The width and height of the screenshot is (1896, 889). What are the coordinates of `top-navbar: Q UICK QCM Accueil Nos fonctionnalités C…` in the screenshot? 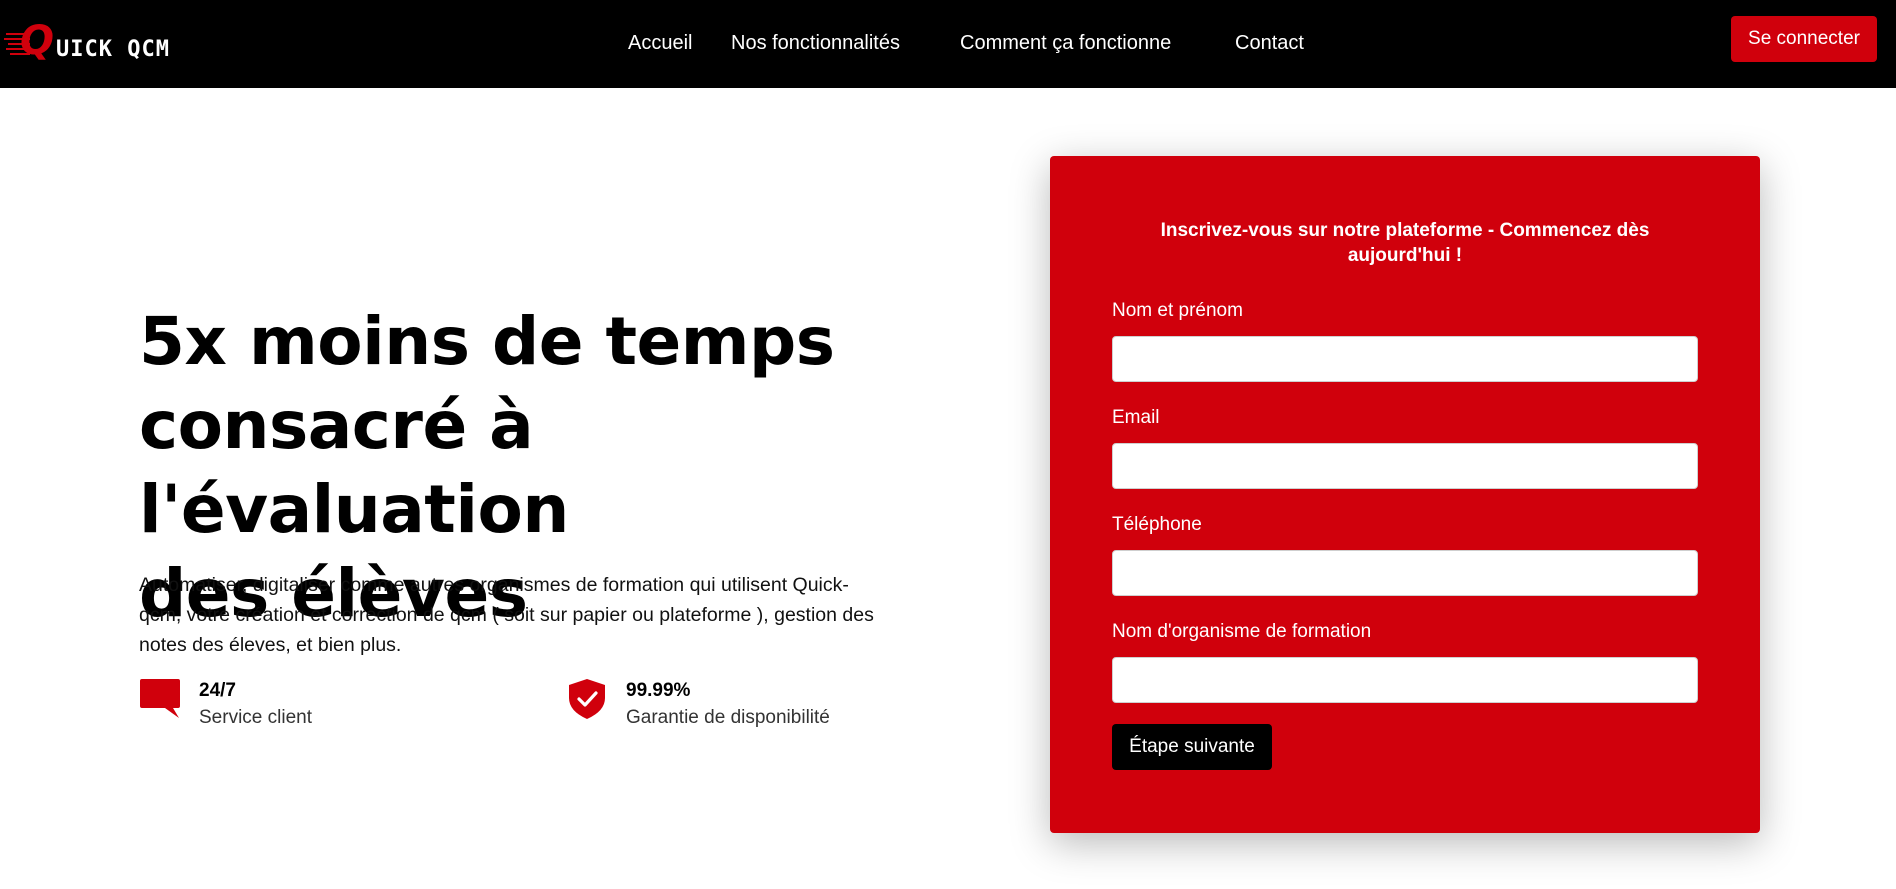 It's located at (948, 44).